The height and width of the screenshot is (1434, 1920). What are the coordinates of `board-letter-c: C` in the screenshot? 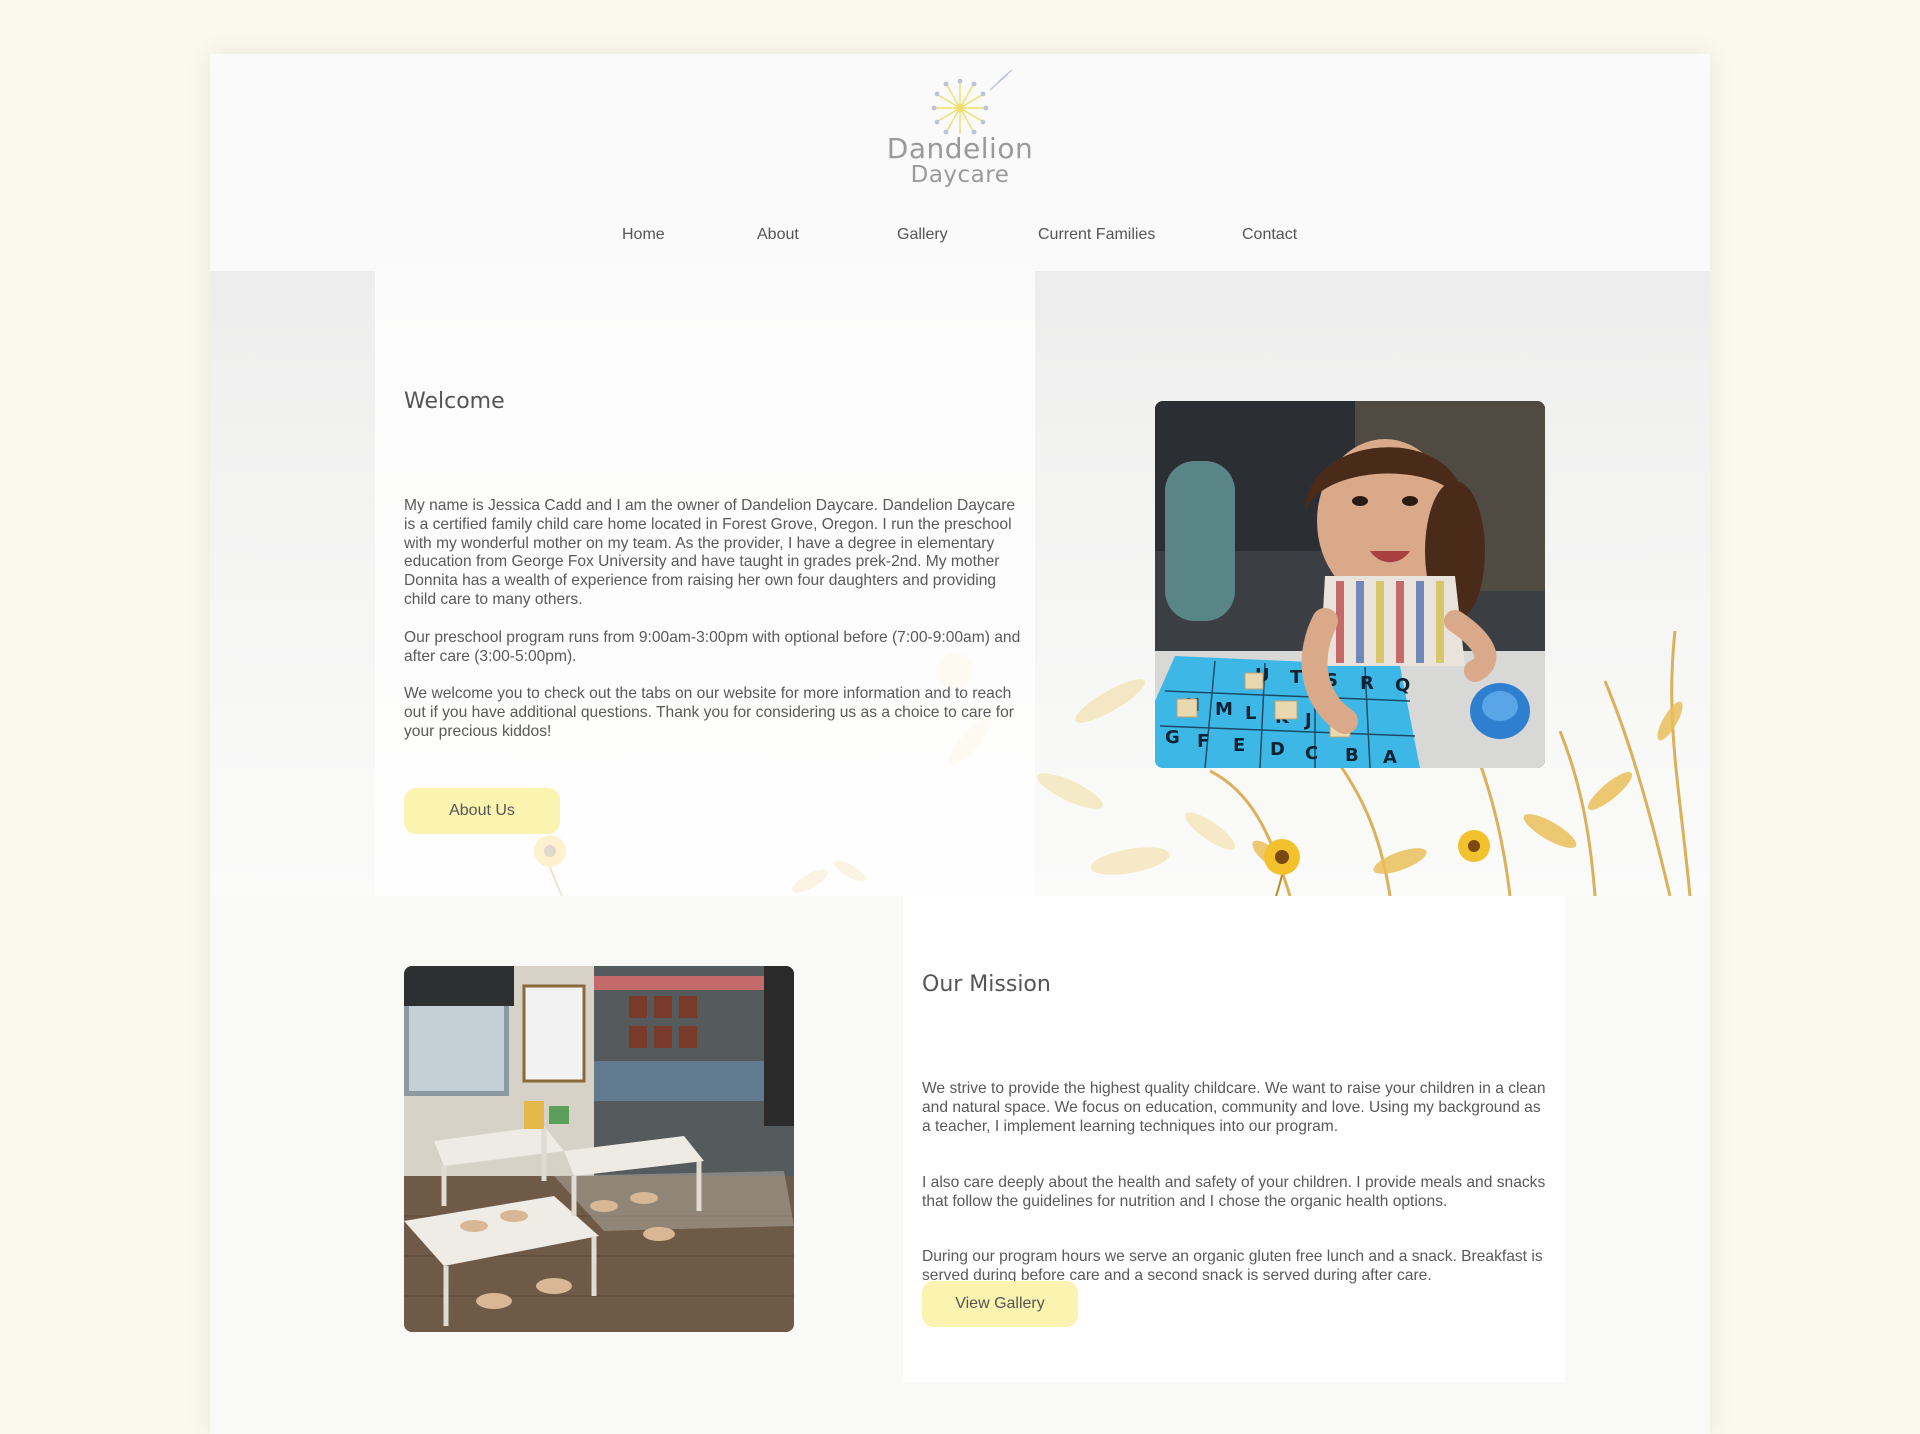 It's located at (1311, 753).